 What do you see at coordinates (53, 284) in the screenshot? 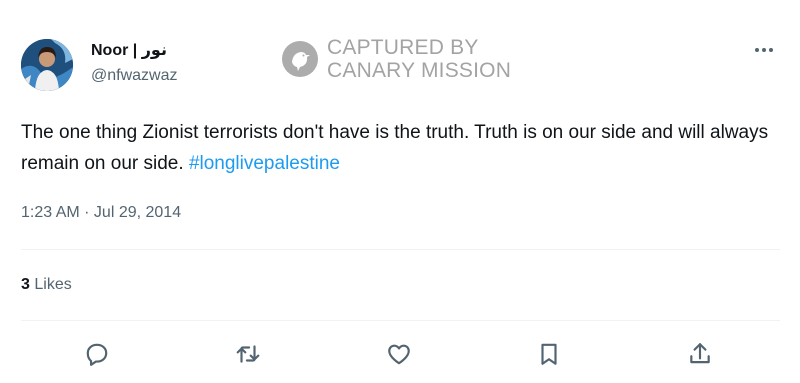
I see `likes-label: Likes` at bounding box center [53, 284].